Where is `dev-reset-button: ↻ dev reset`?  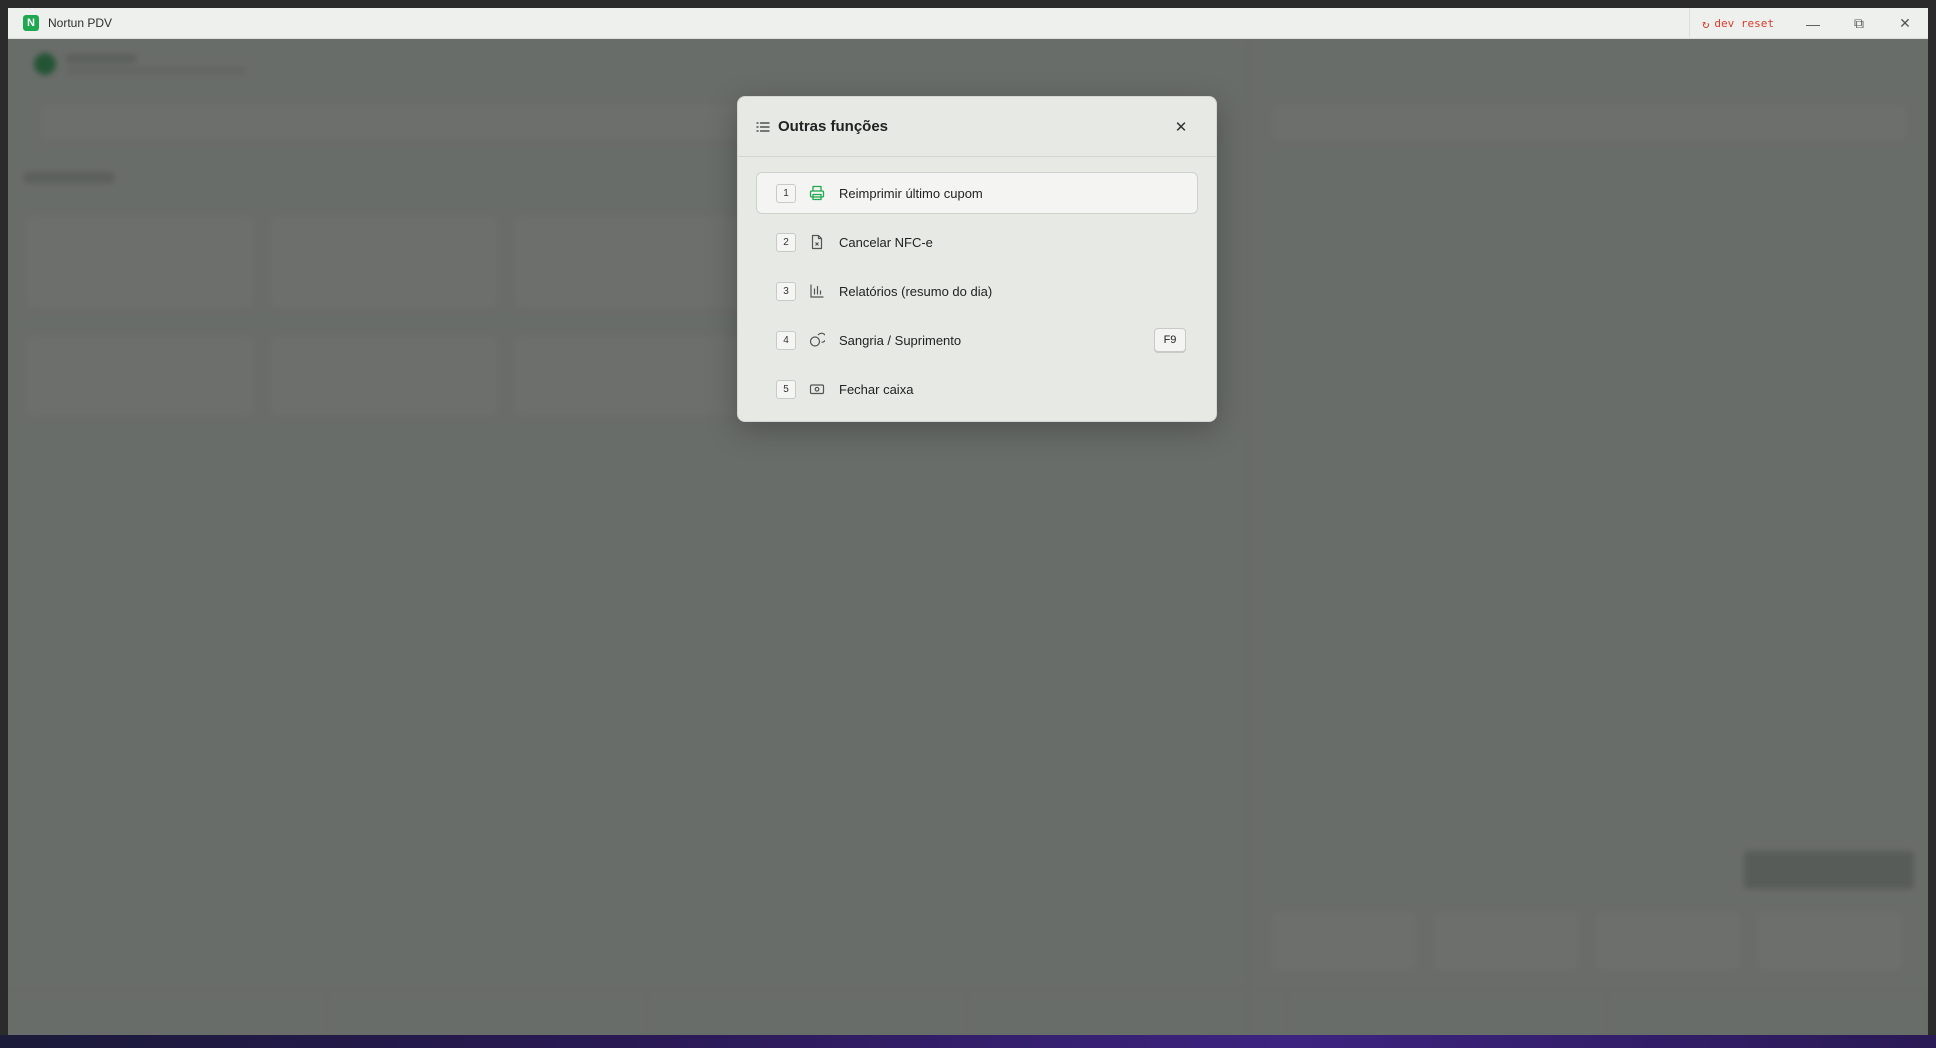 dev-reset-button: ↻ dev reset is located at coordinates (1739, 23).